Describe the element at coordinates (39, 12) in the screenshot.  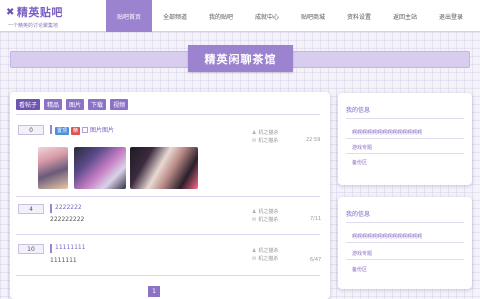
I see `logo-title: 精英贴吧` at that location.